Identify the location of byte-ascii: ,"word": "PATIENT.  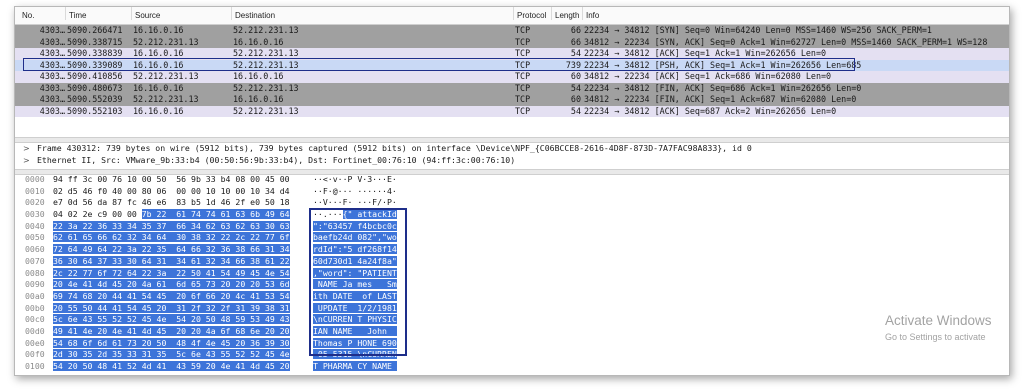
(355, 273).